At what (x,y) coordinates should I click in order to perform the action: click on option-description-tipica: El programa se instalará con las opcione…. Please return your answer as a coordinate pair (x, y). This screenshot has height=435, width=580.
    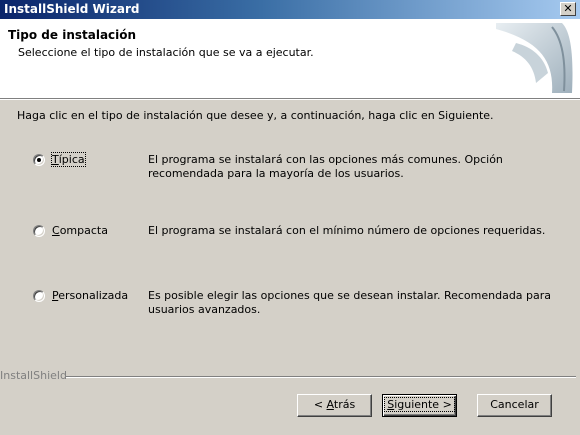
    Looking at the image, I should click on (325, 166).